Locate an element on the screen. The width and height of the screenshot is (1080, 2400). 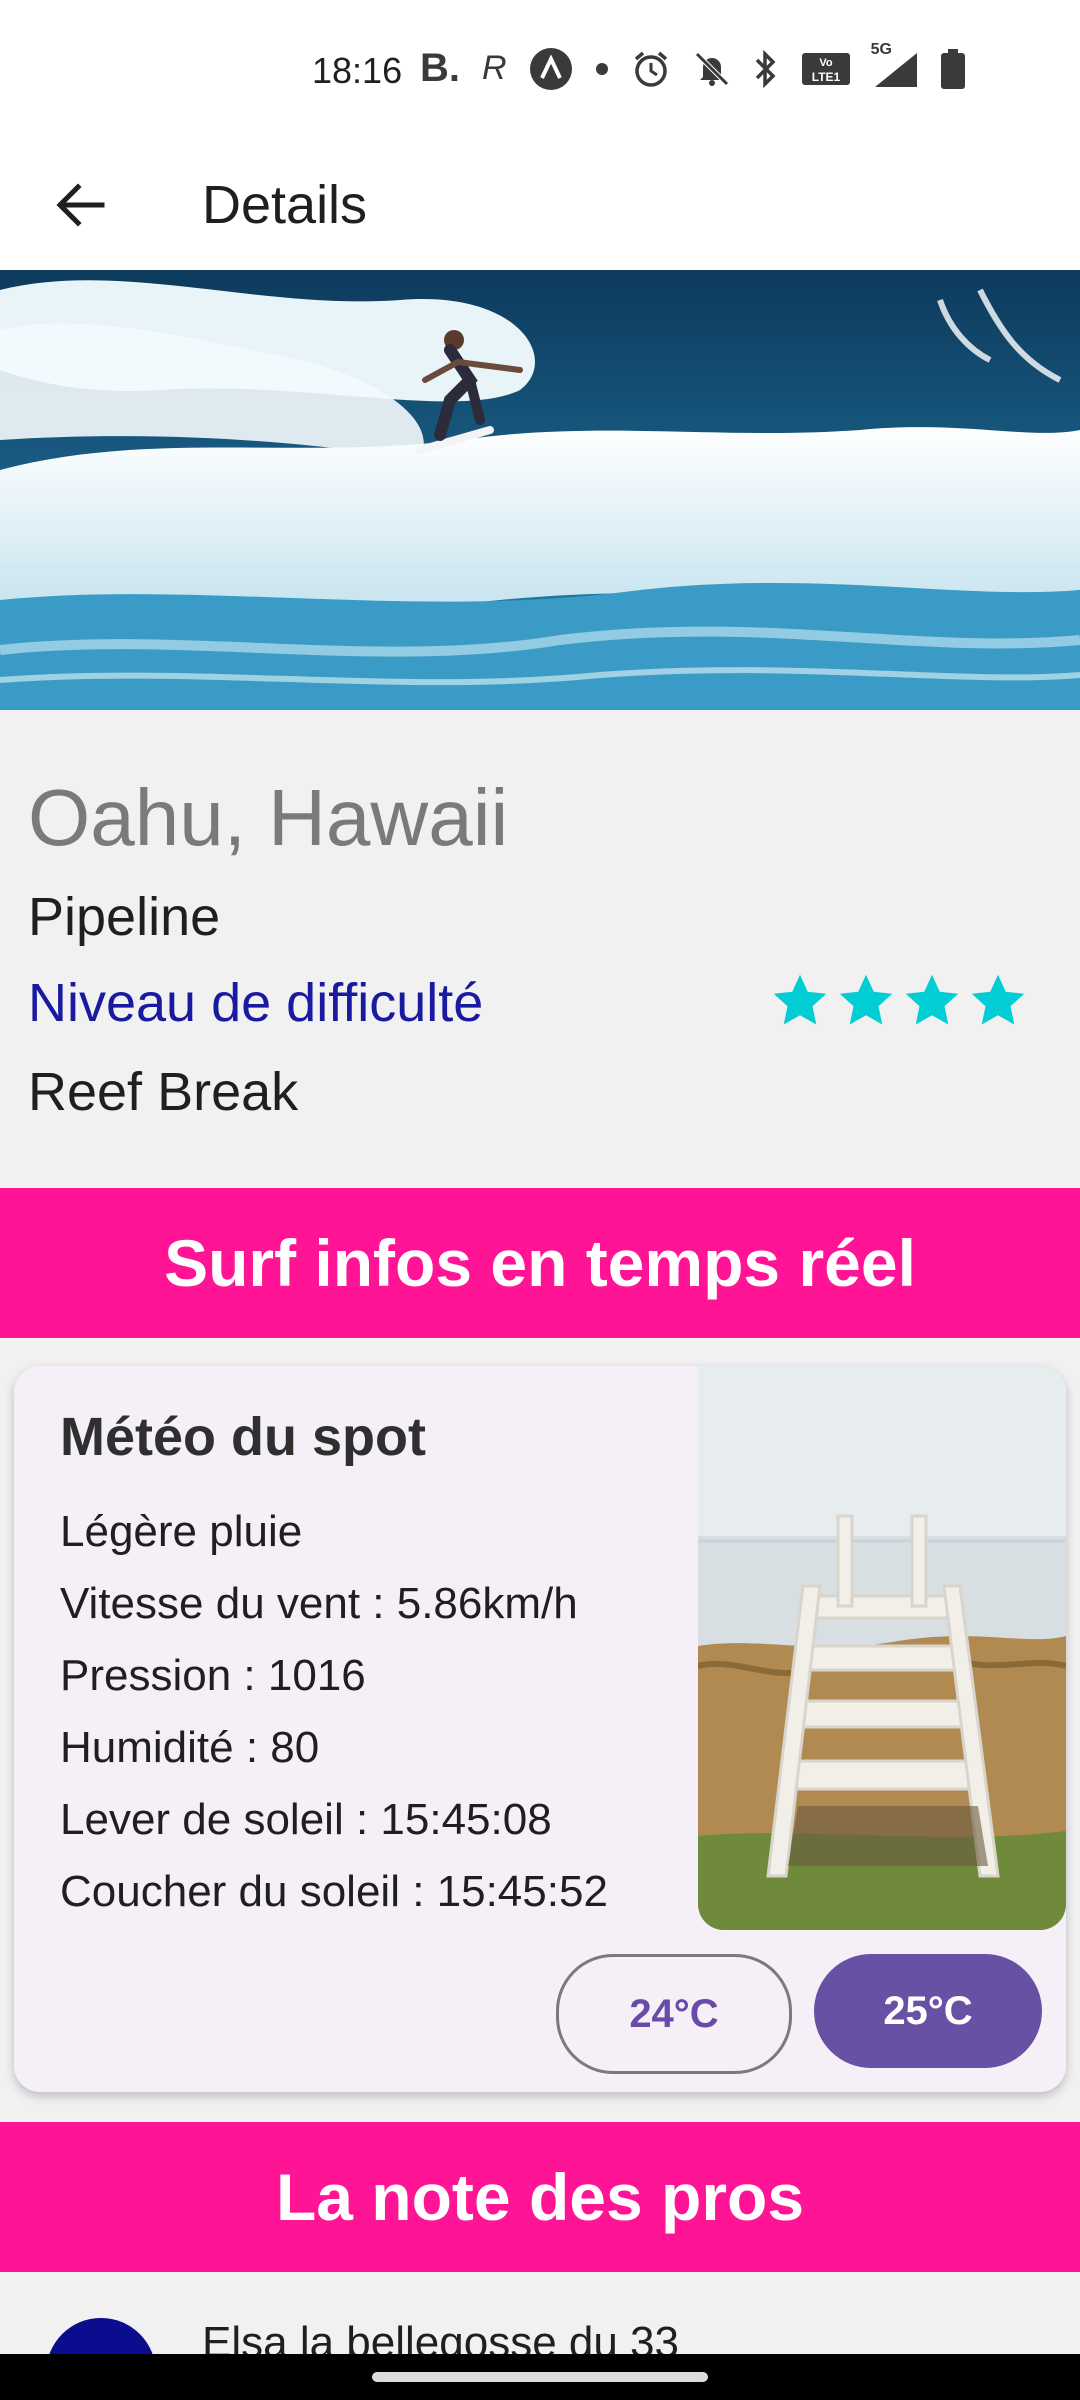
break-type: Reef Break is located at coordinates (163, 1092).